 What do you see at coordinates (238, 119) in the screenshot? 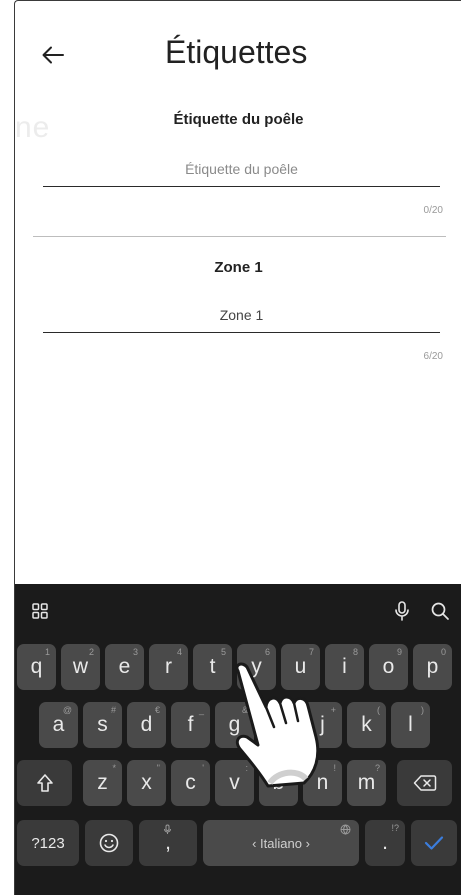
I see `stove-label-title: Étiquette du poêle` at bounding box center [238, 119].